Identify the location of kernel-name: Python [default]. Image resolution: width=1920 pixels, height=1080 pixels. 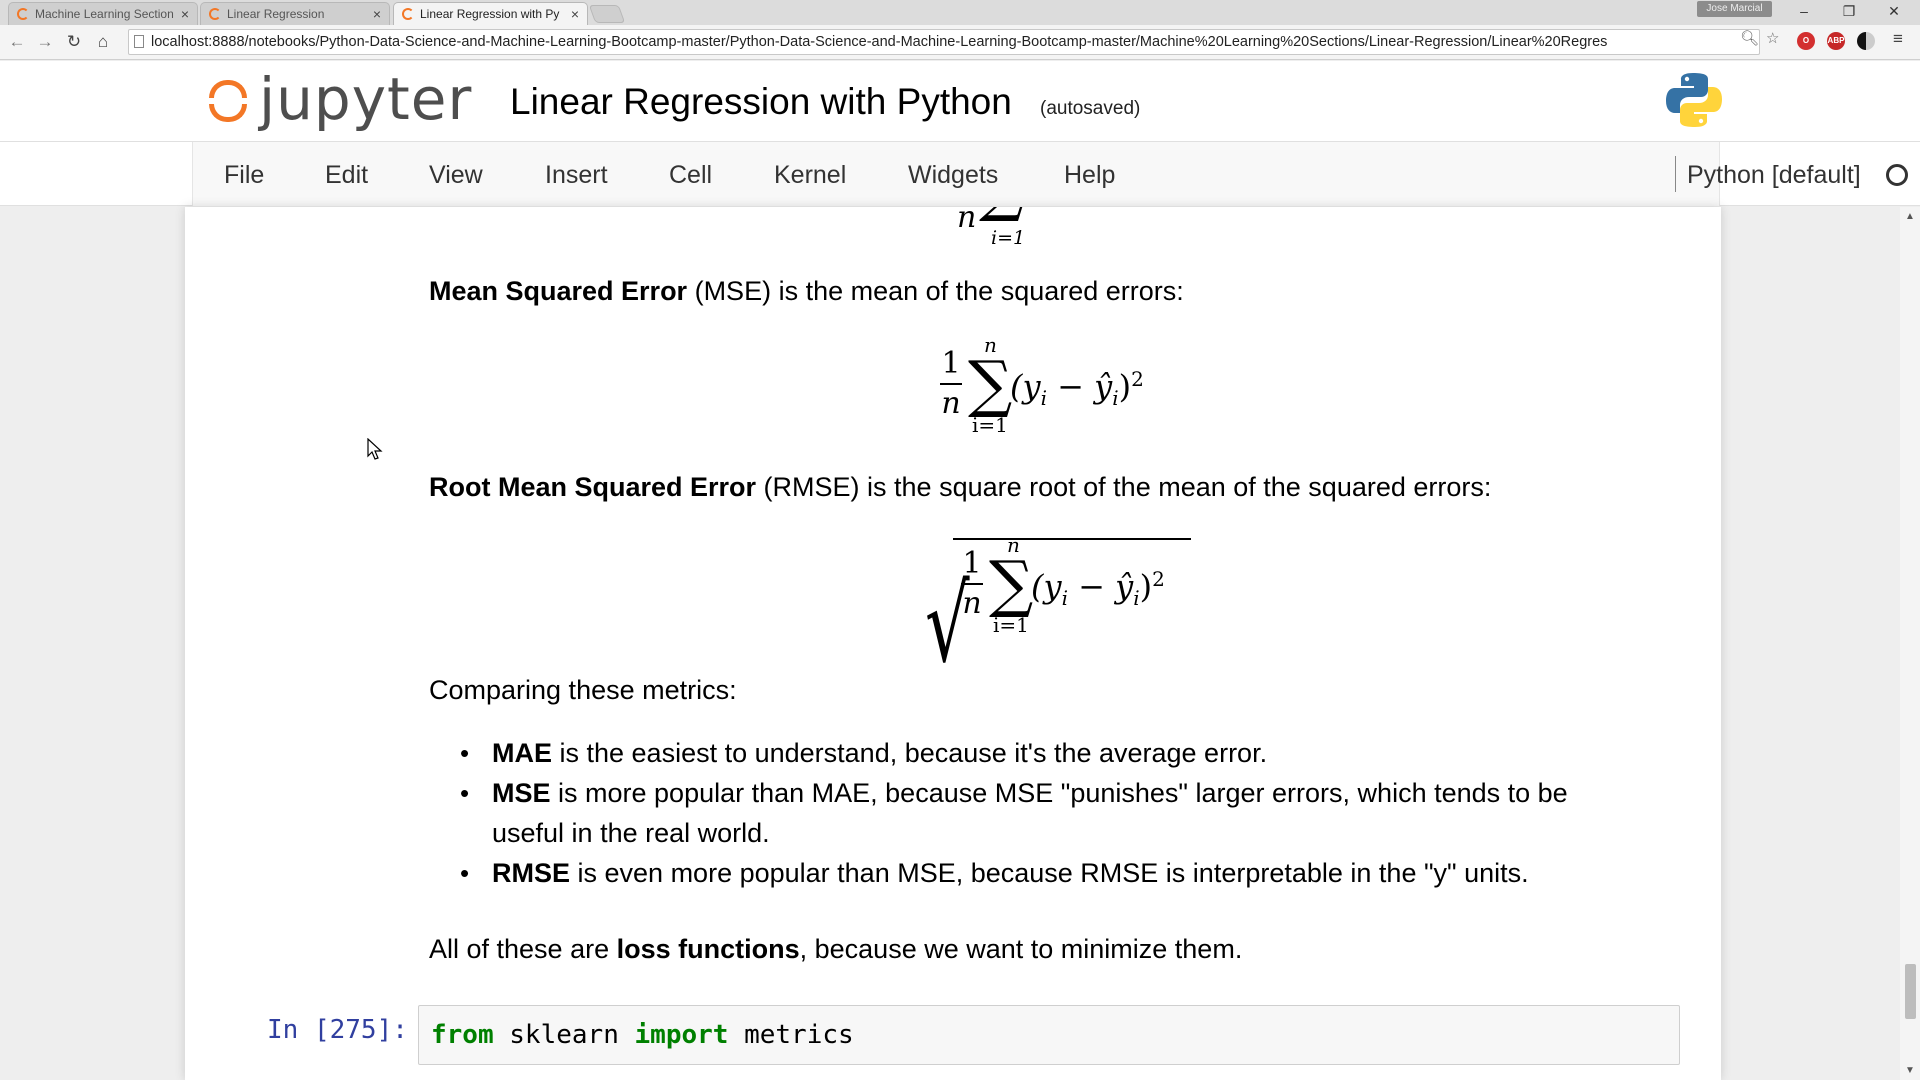
(1774, 175).